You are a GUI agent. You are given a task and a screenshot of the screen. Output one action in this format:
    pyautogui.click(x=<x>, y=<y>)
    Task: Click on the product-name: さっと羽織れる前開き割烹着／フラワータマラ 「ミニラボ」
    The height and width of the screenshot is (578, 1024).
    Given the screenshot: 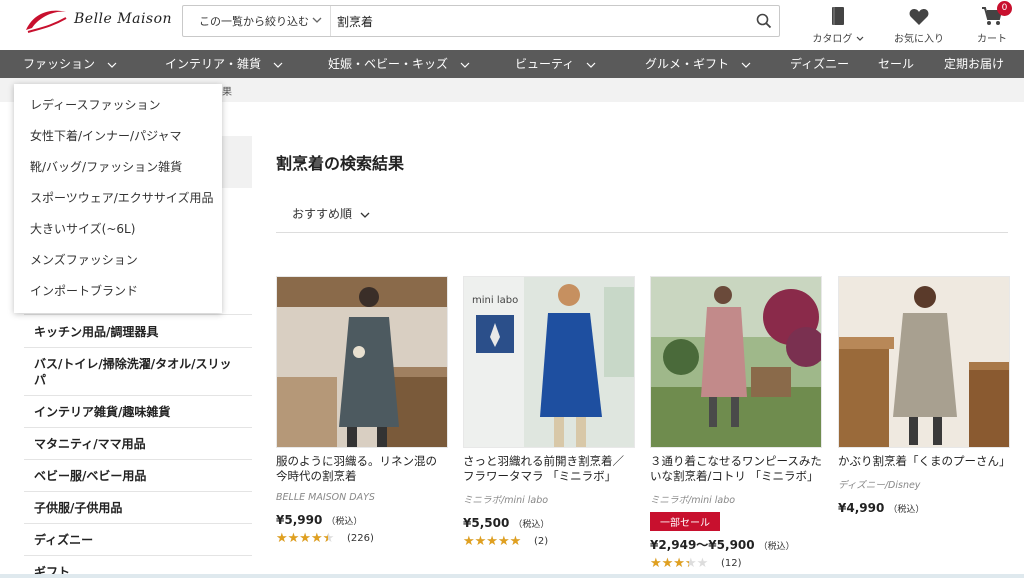 What is the action you would take?
    pyautogui.click(x=549, y=469)
    